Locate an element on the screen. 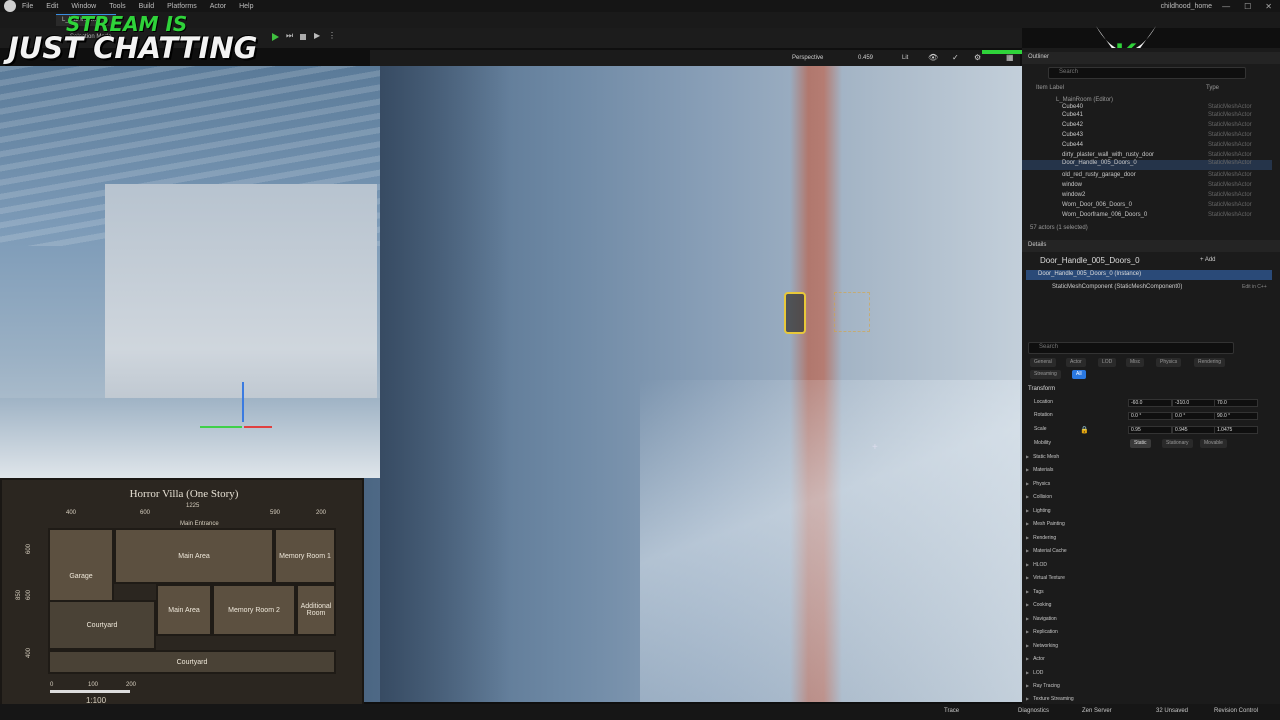 The width and height of the screenshot is (1280, 720). category-hlod: HLOD is located at coordinates (1036, 565).